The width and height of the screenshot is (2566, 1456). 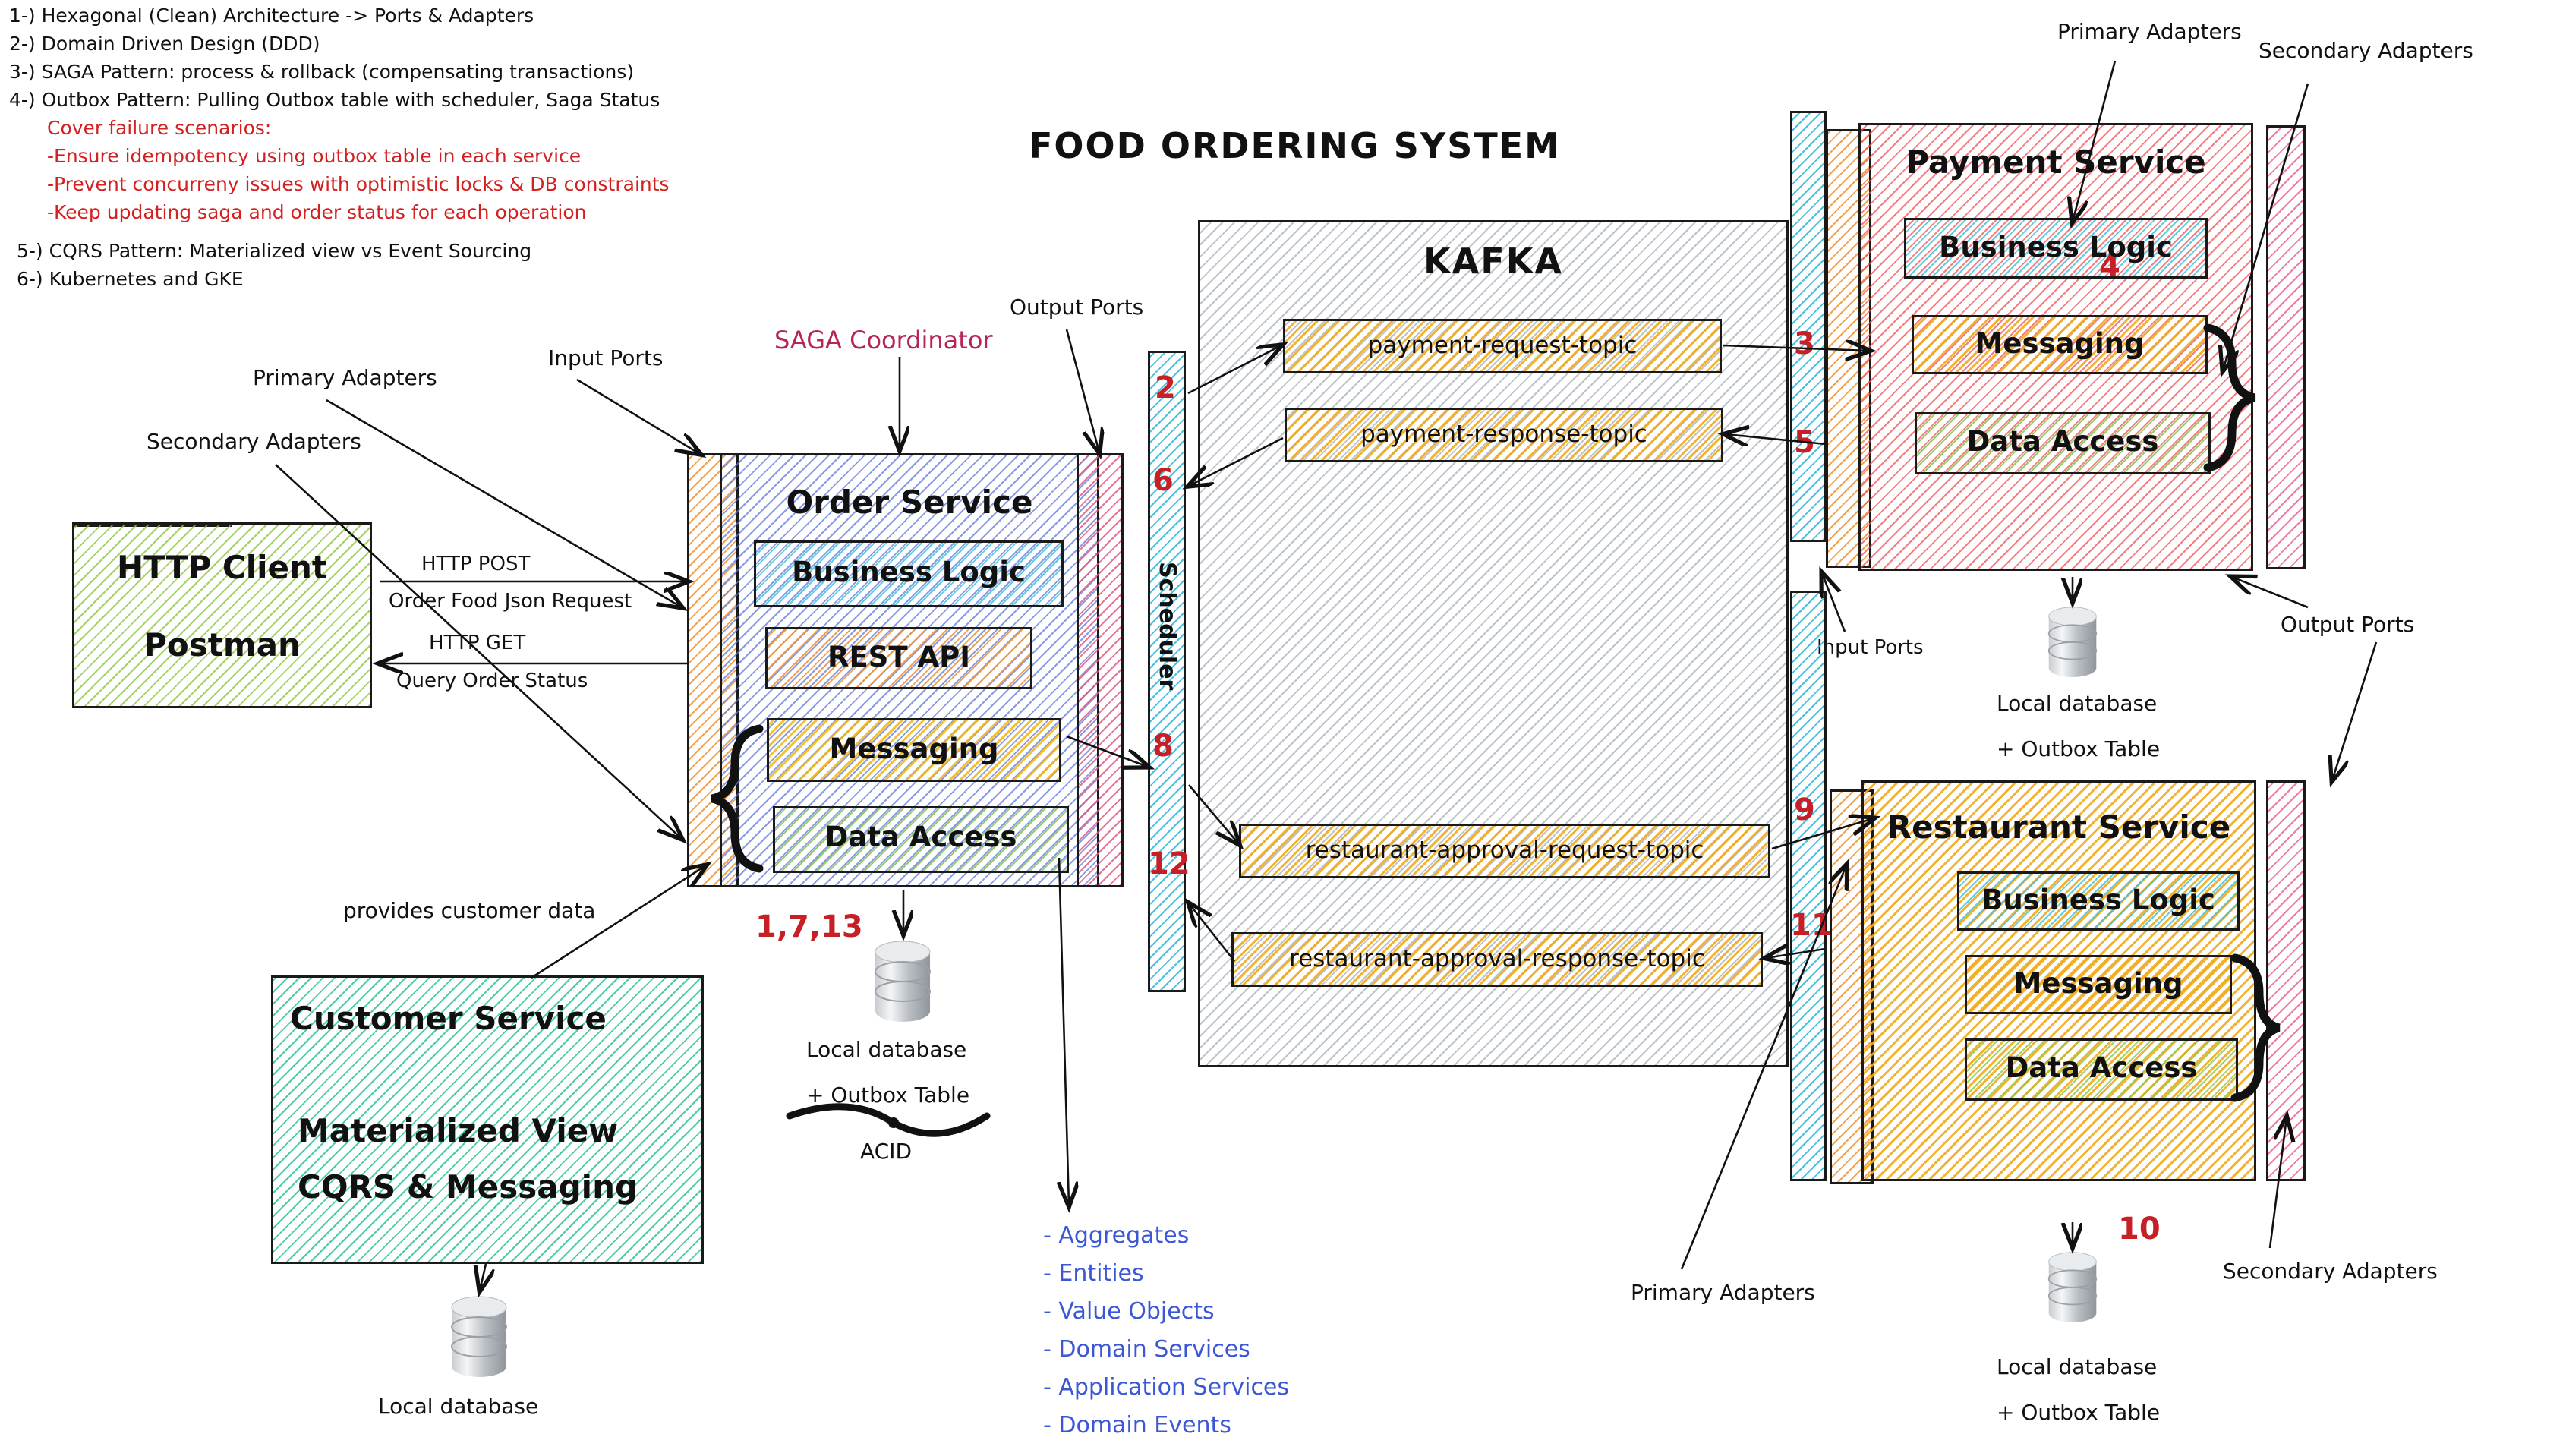 What do you see at coordinates (909, 572) in the screenshot?
I see `order-service-business-logic-label: Business Logic` at bounding box center [909, 572].